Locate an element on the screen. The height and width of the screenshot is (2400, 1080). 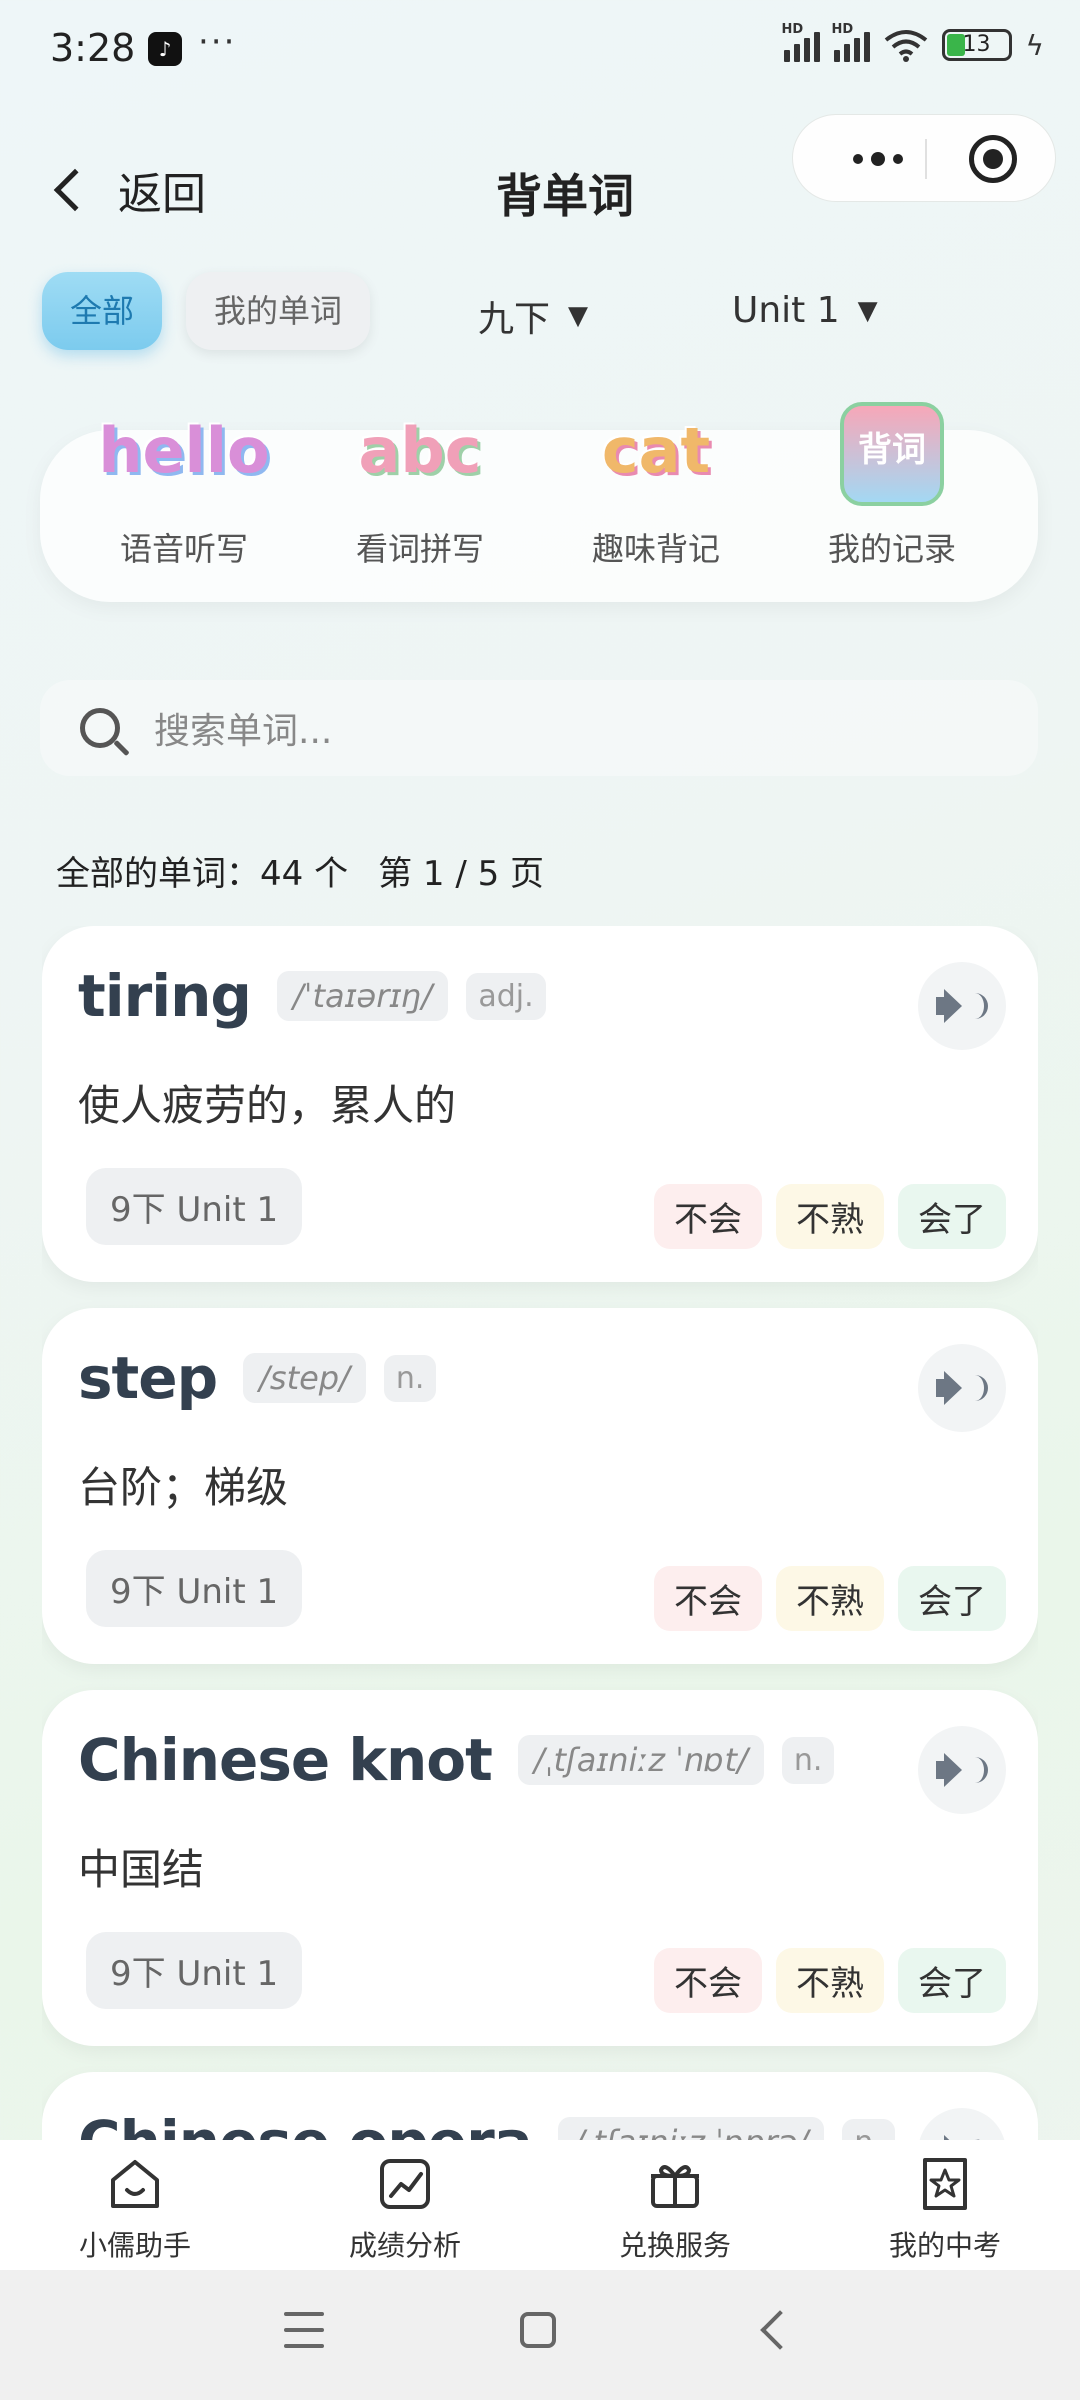
word-count: 全部的单词：44 个 is located at coordinates (202, 874).